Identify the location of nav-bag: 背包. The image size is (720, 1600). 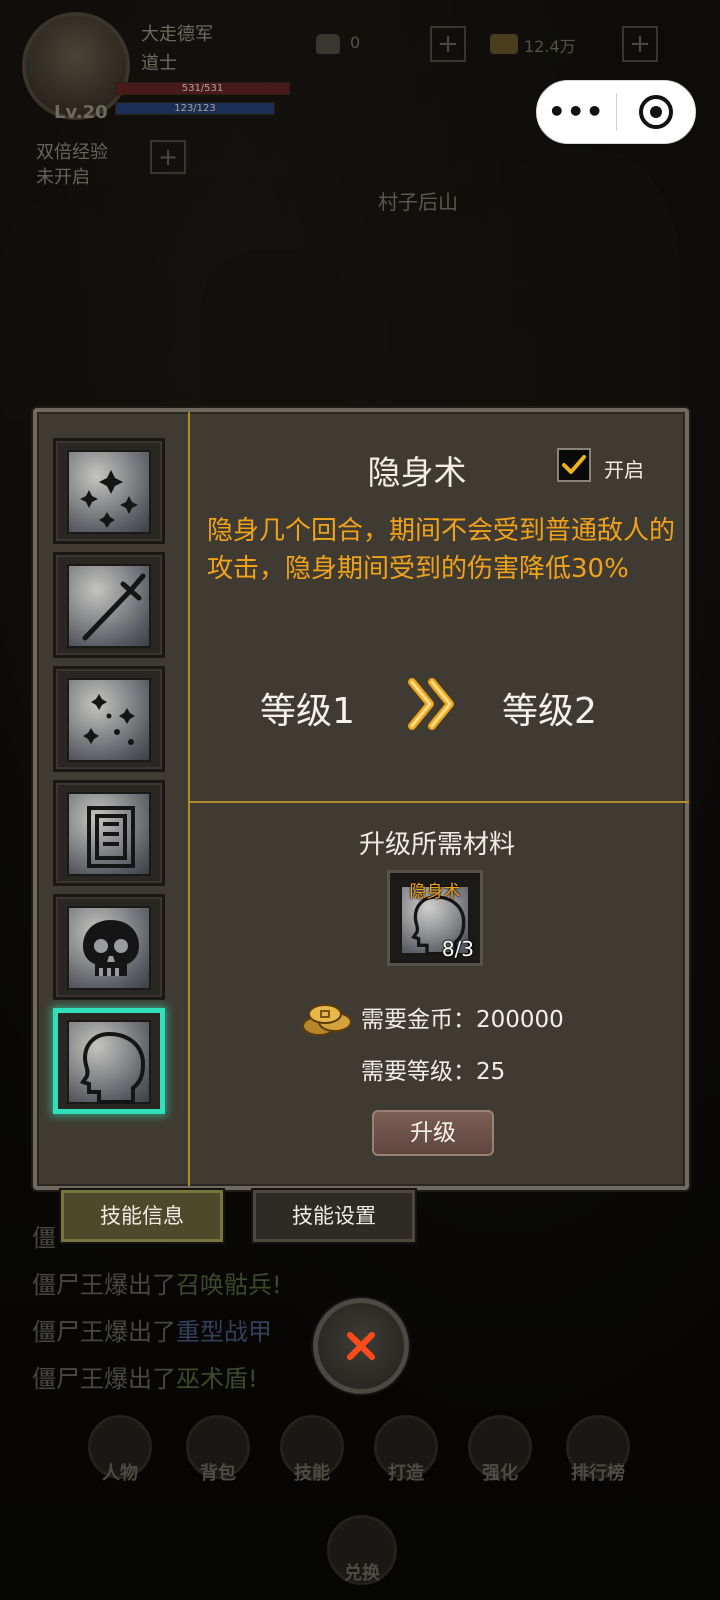
(218, 1450).